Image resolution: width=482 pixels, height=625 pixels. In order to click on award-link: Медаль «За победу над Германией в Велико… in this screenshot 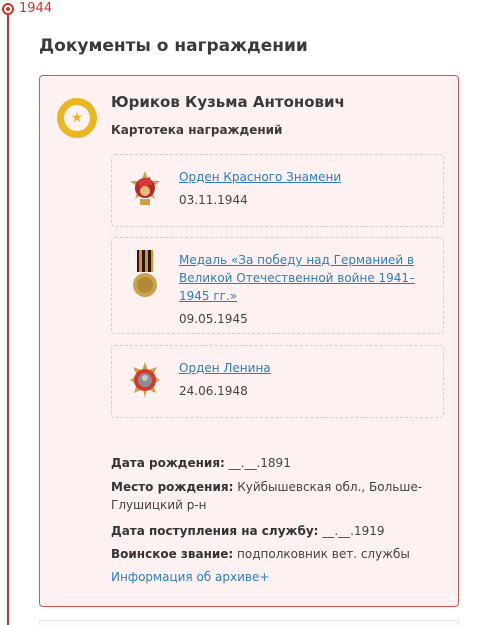, I will do `click(304, 278)`.